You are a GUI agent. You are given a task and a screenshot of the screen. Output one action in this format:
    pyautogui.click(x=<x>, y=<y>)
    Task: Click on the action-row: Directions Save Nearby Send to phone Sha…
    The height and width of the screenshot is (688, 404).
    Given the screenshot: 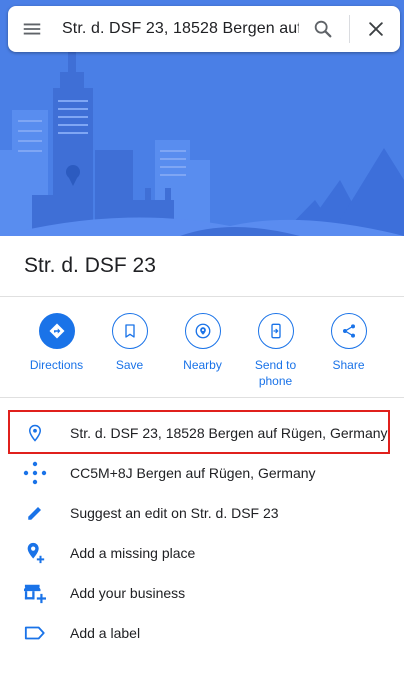 What is the action you would take?
    pyautogui.click(x=205, y=351)
    